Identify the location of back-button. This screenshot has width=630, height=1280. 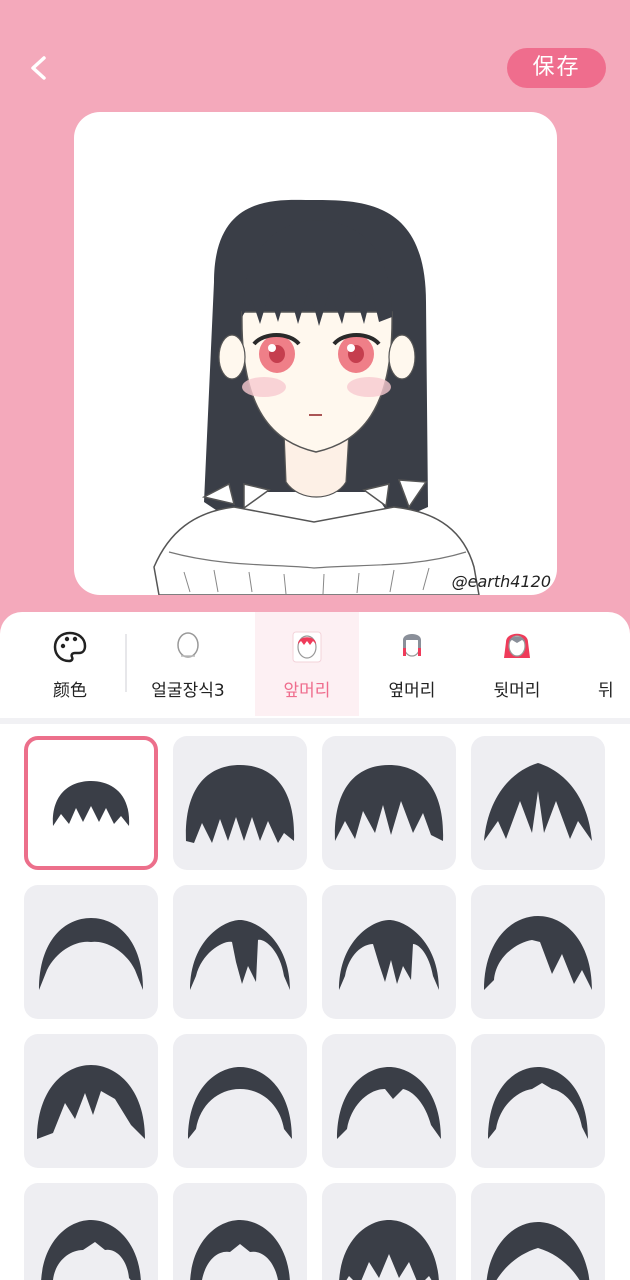
(40, 68).